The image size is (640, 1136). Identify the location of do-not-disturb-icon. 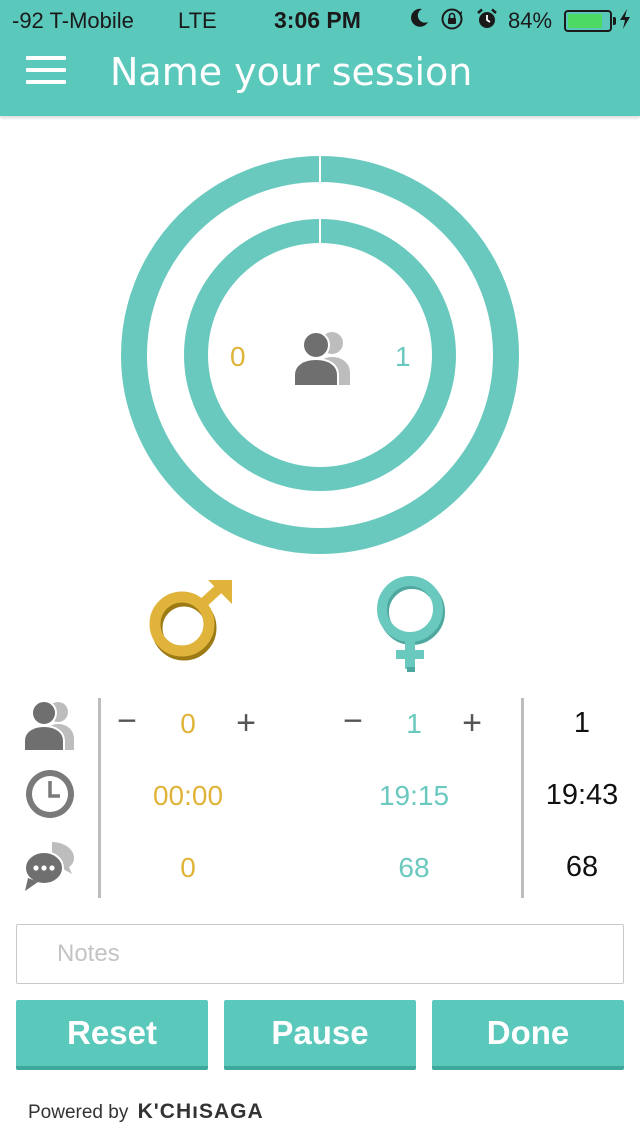
(419, 17).